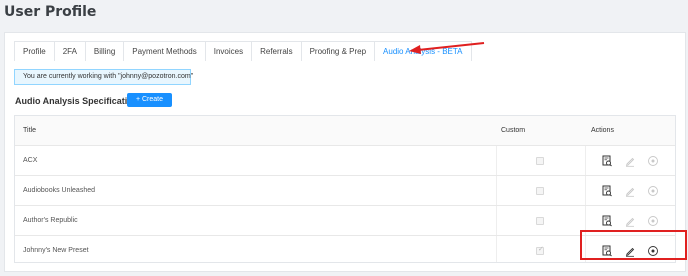 The height and width of the screenshot is (276, 688). What do you see at coordinates (29, 130) in the screenshot?
I see `header-title: Title` at bounding box center [29, 130].